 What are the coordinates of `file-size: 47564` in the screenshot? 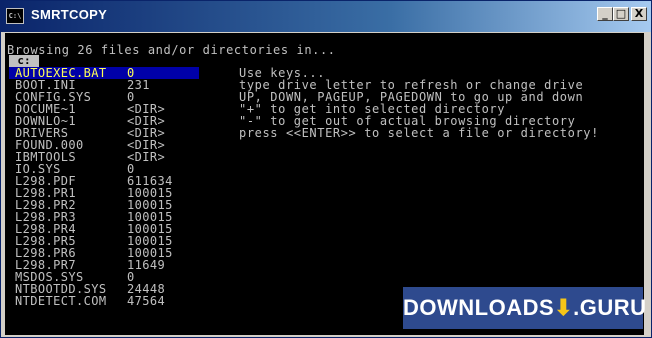 It's located at (146, 301).